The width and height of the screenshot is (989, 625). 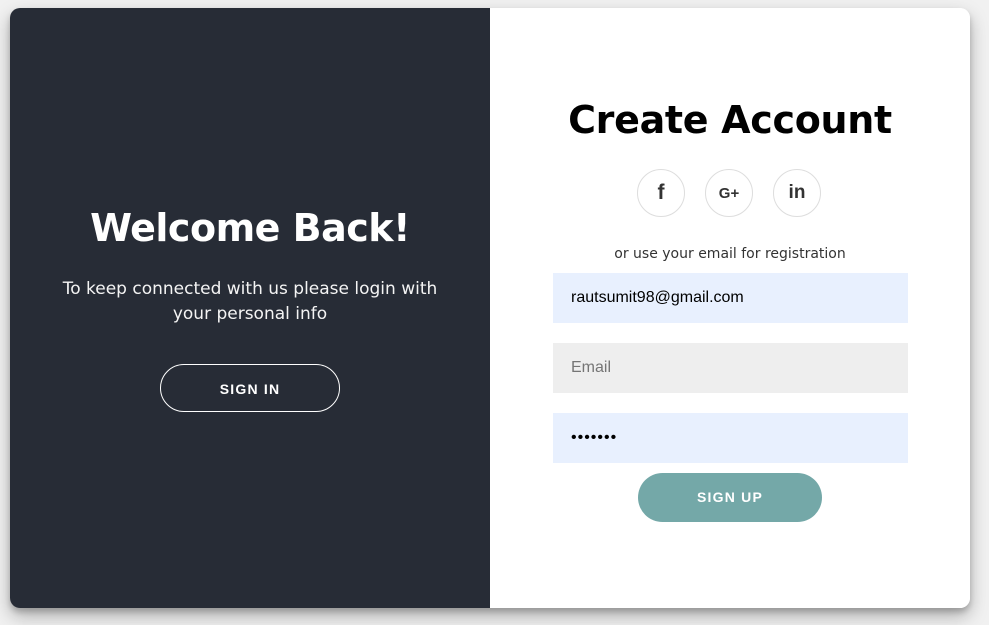 What do you see at coordinates (730, 438) in the screenshot?
I see `password-field` at bounding box center [730, 438].